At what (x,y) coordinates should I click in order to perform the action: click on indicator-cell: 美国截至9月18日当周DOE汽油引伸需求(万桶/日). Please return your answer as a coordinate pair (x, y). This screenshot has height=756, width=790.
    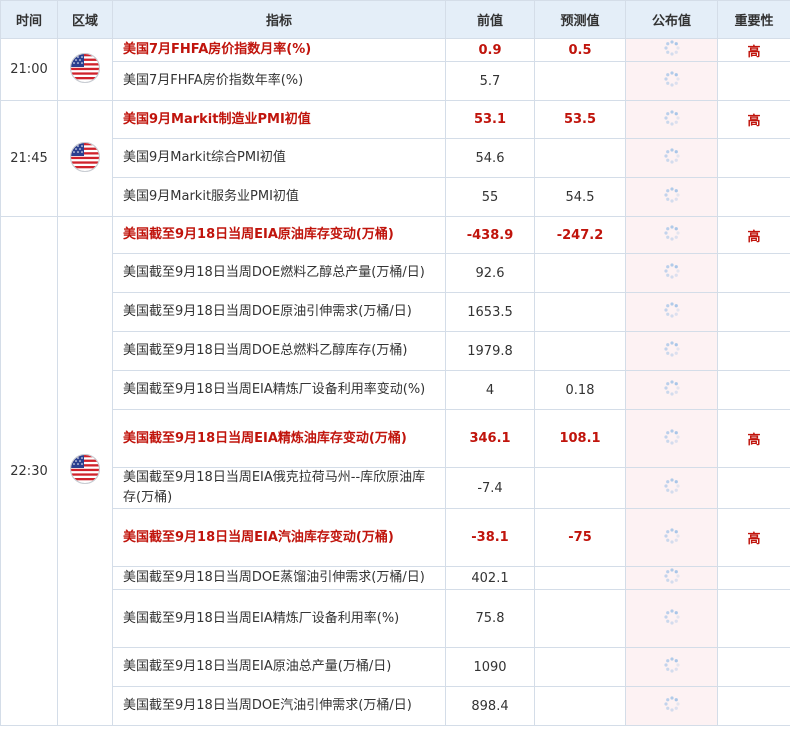
    Looking at the image, I should click on (279, 706).